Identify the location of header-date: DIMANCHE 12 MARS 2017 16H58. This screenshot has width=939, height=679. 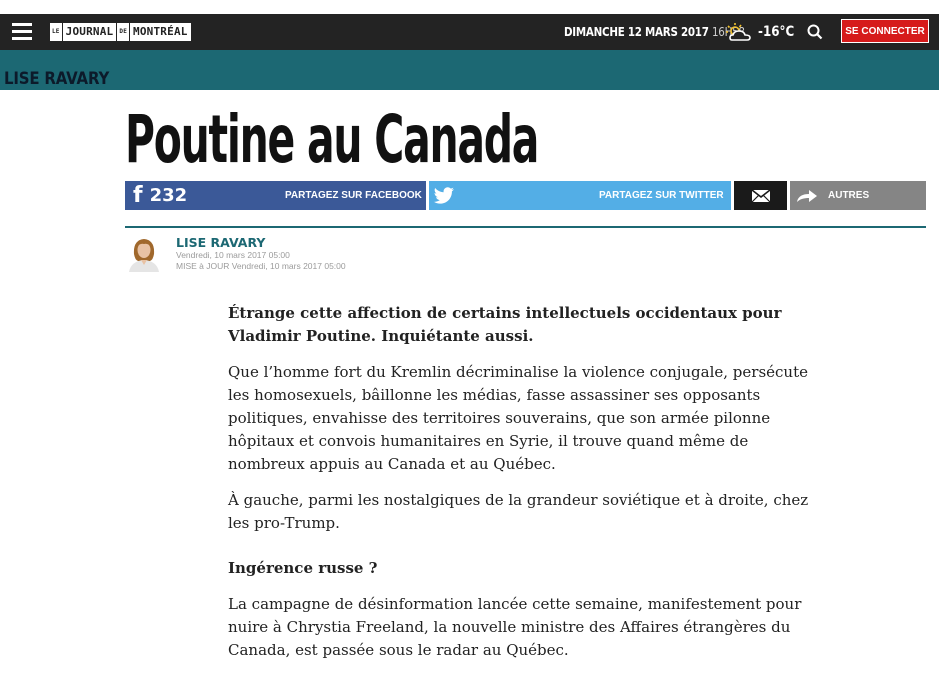
(654, 32).